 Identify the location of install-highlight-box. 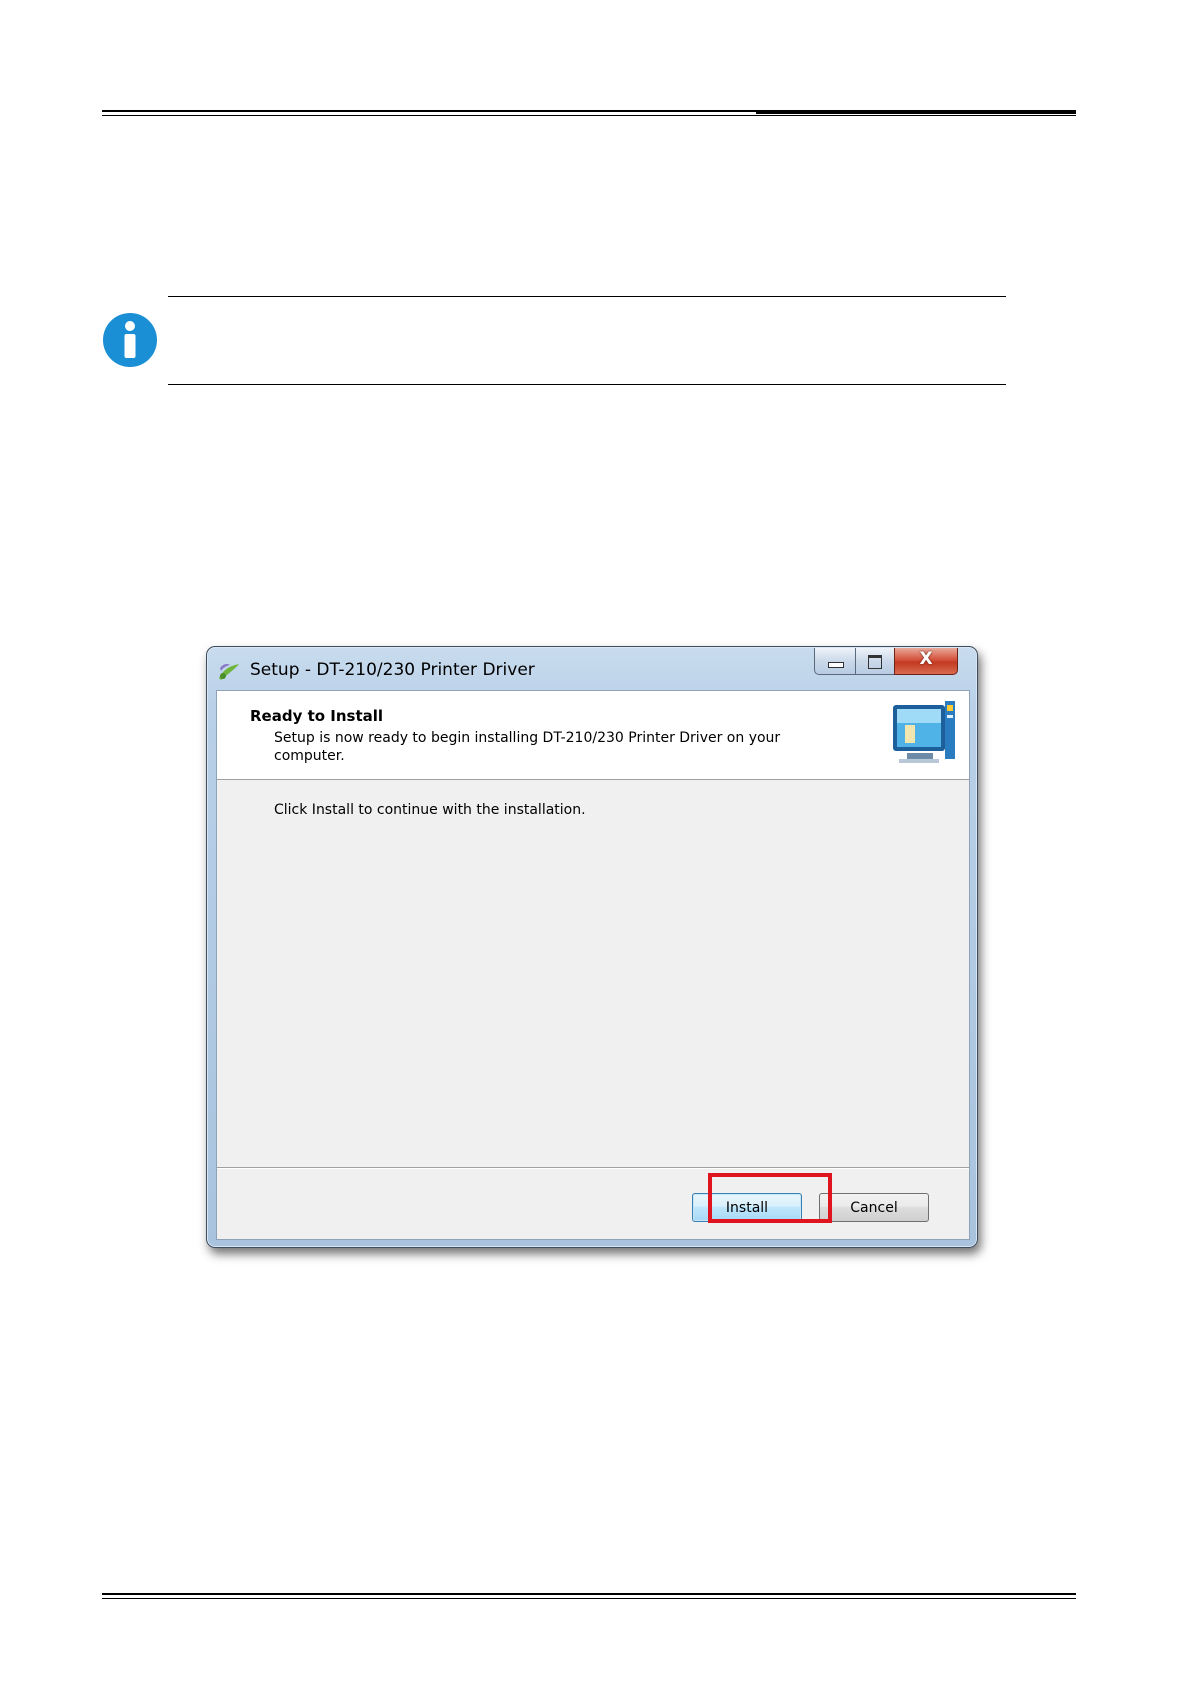
(770, 1198).